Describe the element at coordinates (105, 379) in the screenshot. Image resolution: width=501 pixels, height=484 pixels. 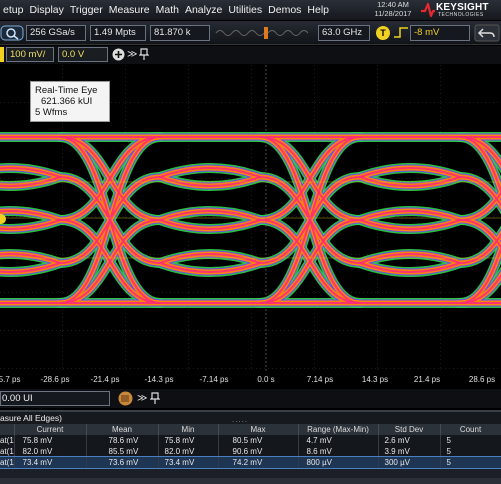
I see `time-tick: -21.4 ps` at that location.